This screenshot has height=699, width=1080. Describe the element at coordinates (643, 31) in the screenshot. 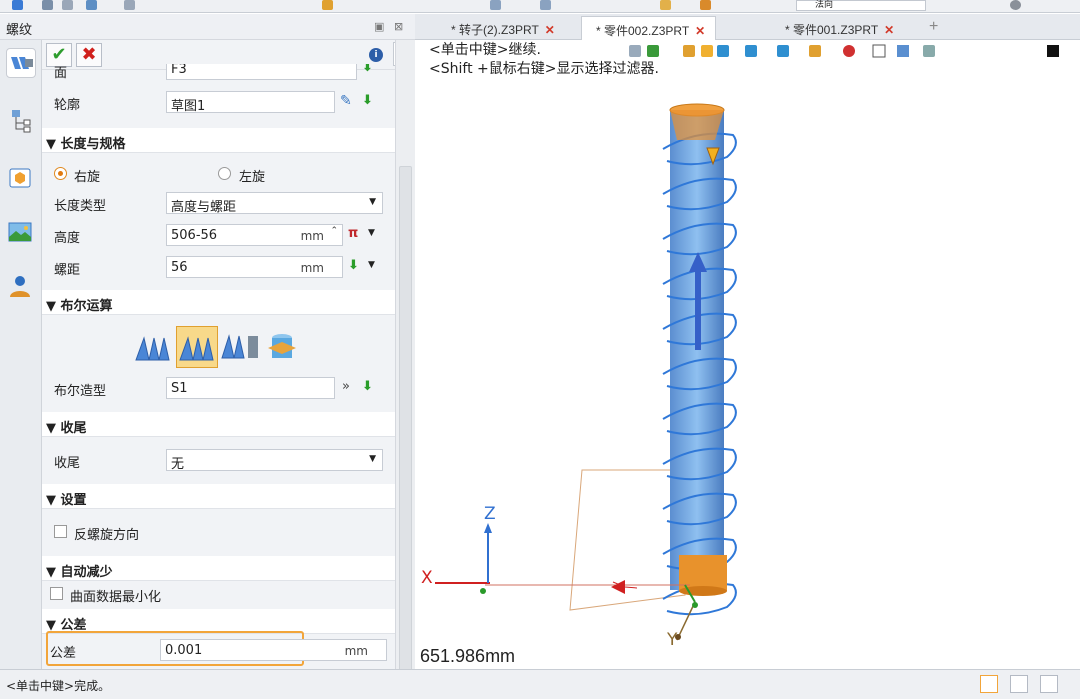

I see `tab-label: * 零件002.Z3PRT` at that location.